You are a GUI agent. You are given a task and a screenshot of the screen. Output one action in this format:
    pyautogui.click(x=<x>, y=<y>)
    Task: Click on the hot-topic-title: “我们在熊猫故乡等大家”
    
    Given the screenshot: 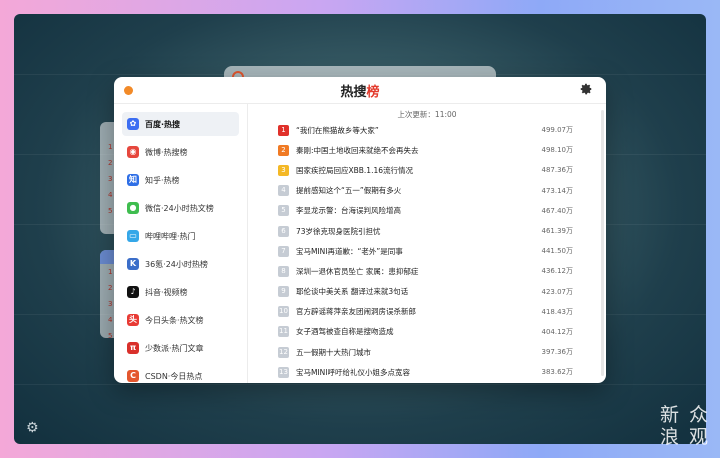 What is the action you would take?
    pyautogui.click(x=419, y=130)
    